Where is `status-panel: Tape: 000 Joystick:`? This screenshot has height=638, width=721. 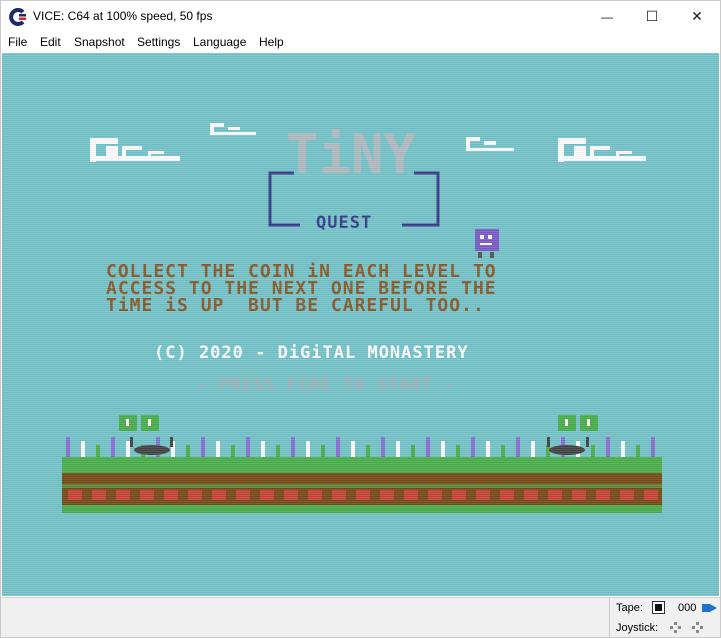
status-panel: Tape: 000 Joystick: is located at coordinates (664, 617).